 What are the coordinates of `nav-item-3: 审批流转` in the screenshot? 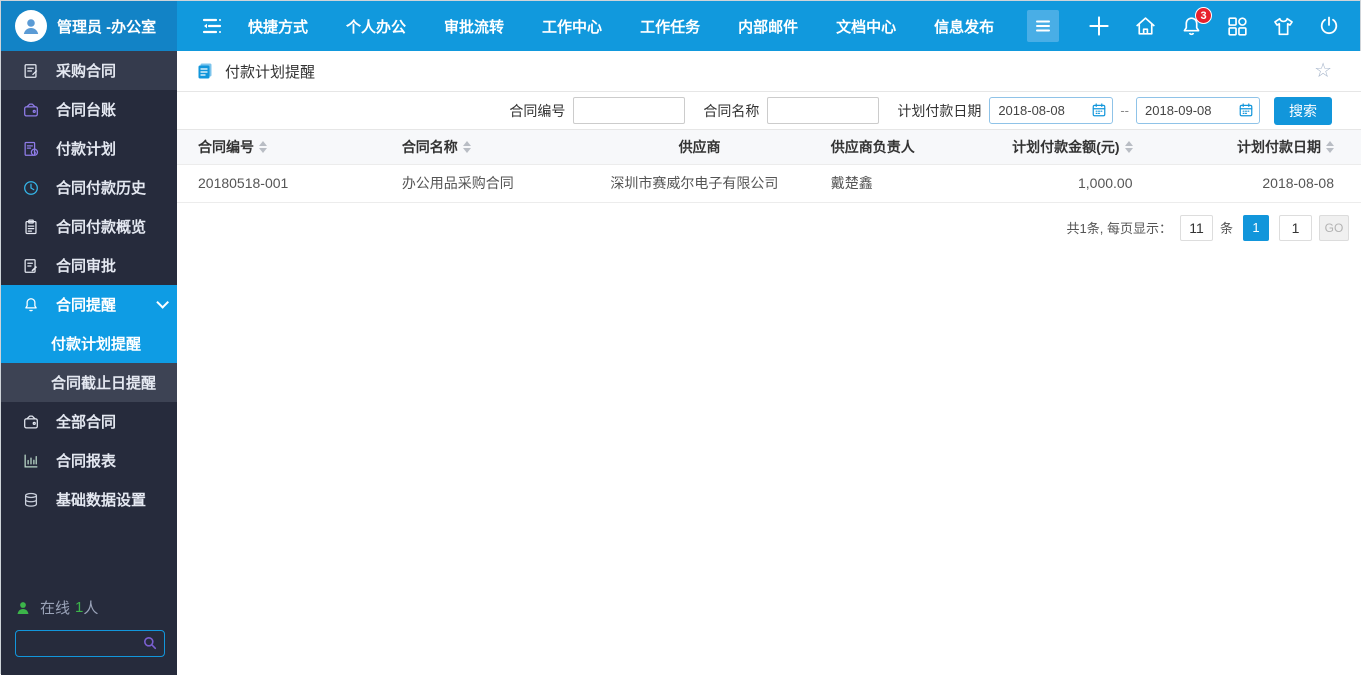 It's located at (474, 26).